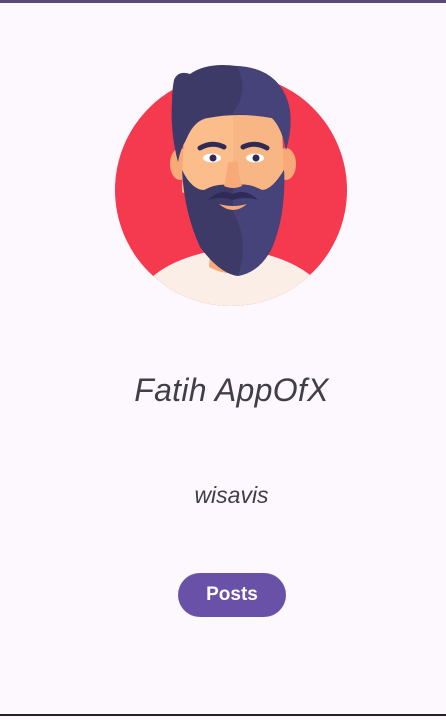 The width and height of the screenshot is (446, 720). What do you see at coordinates (223, 715) in the screenshot?
I see `bottom-divider` at bounding box center [223, 715].